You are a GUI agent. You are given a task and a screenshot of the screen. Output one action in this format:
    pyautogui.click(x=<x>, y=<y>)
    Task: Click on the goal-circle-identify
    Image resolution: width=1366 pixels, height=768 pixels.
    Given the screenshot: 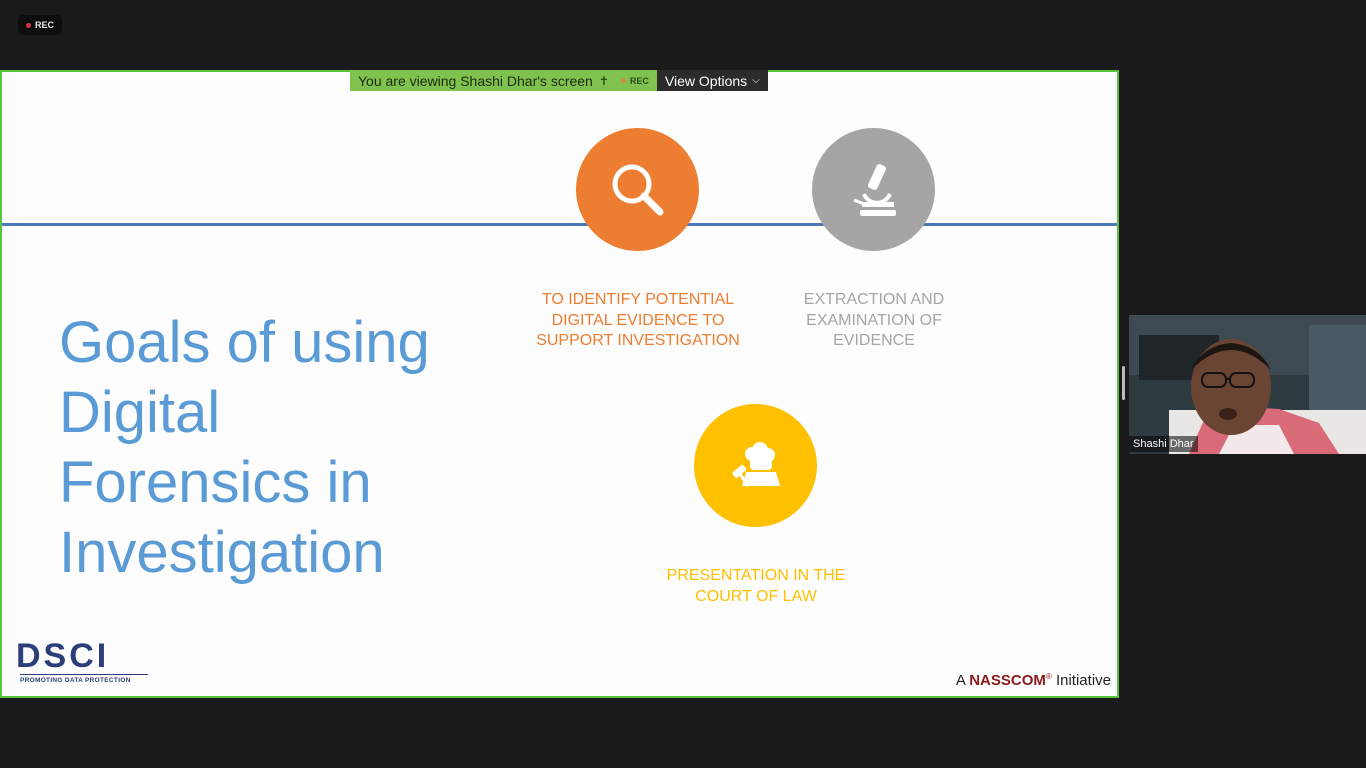 What is the action you would take?
    pyautogui.click(x=637, y=189)
    